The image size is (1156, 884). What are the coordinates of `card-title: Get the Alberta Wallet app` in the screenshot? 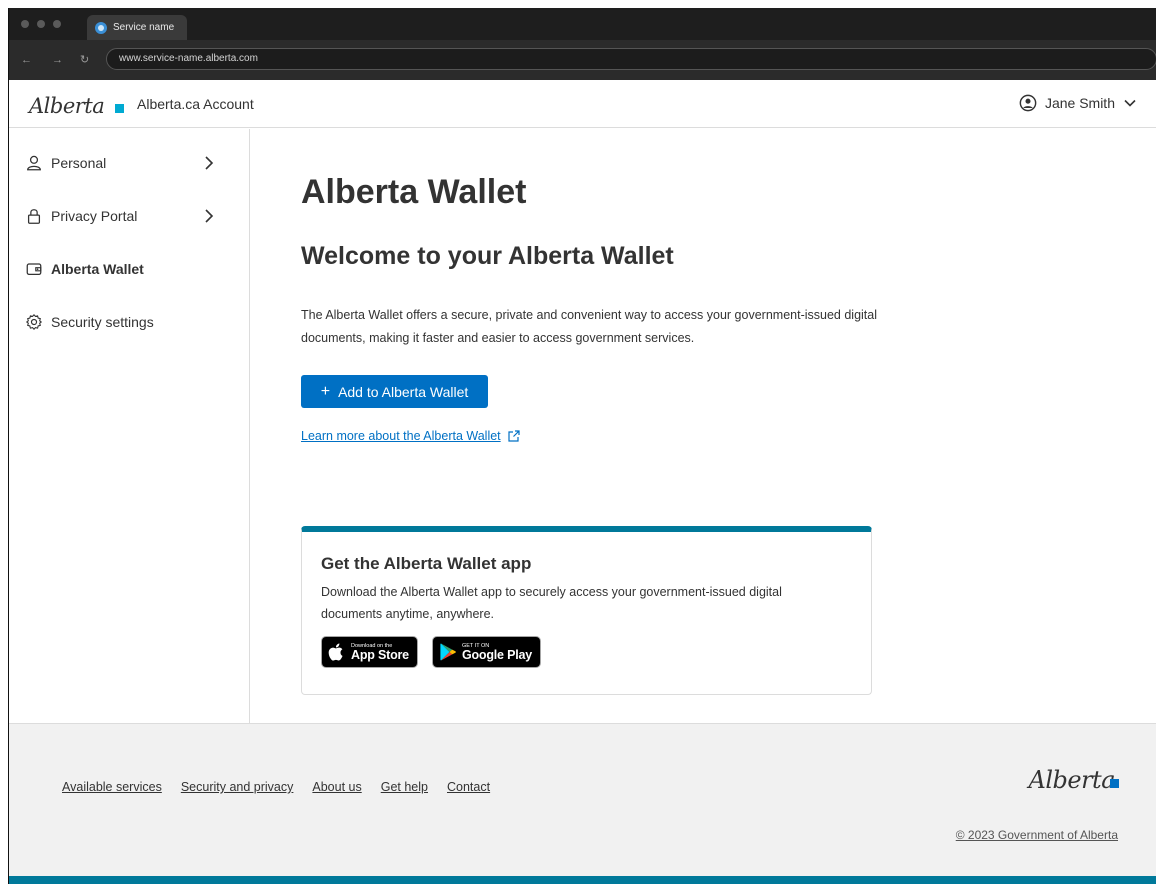 It's located at (426, 563).